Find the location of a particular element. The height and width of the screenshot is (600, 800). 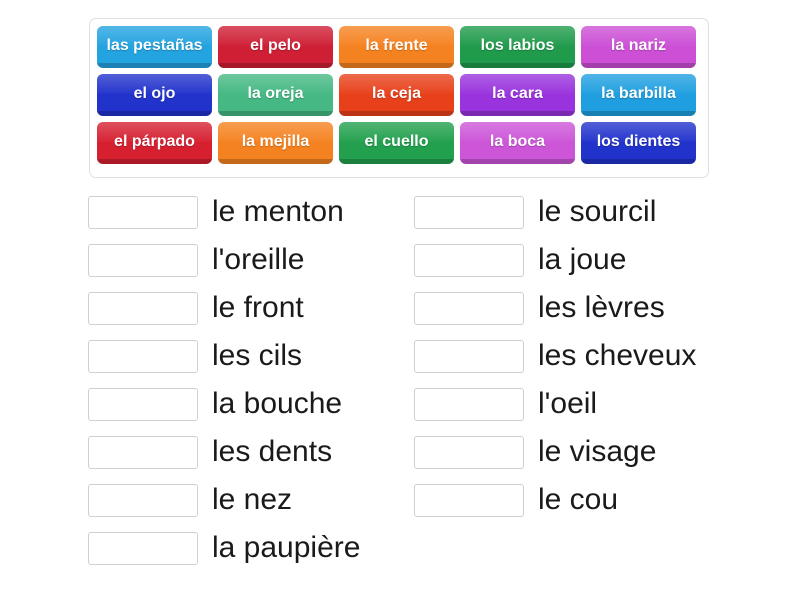

answer-row: le cou is located at coordinates (579, 500).